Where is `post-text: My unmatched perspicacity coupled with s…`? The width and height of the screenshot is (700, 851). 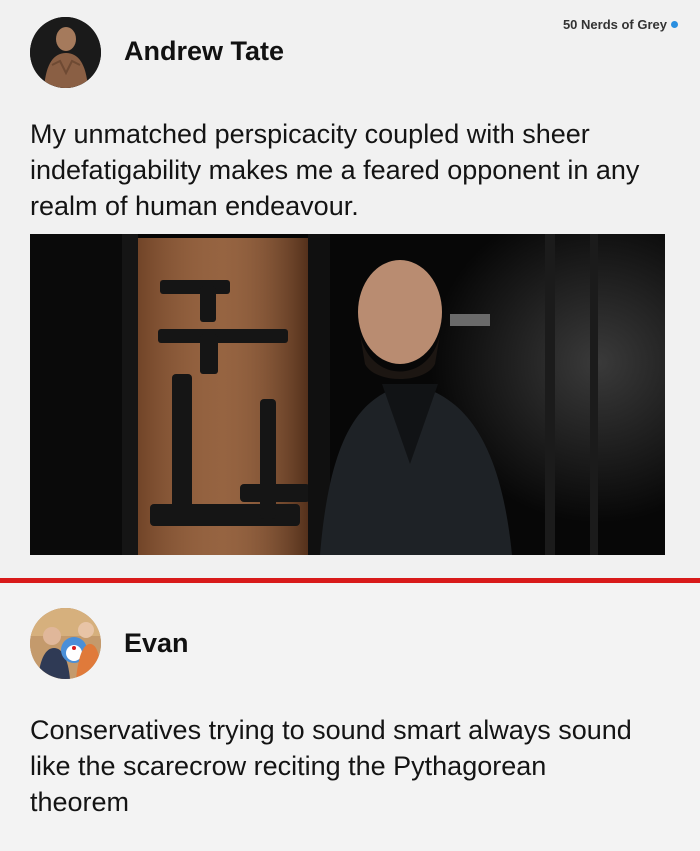
post-text: My unmatched perspicacity coupled with s… is located at coordinates (335, 170).